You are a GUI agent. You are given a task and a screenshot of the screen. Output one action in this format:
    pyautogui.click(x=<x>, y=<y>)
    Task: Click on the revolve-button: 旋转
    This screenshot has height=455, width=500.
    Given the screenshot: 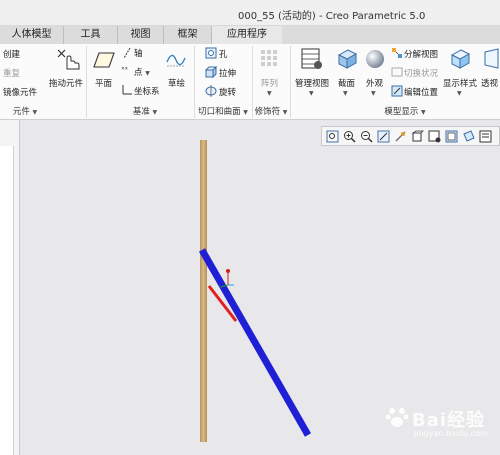 What is the action you would take?
    pyautogui.click(x=227, y=92)
    